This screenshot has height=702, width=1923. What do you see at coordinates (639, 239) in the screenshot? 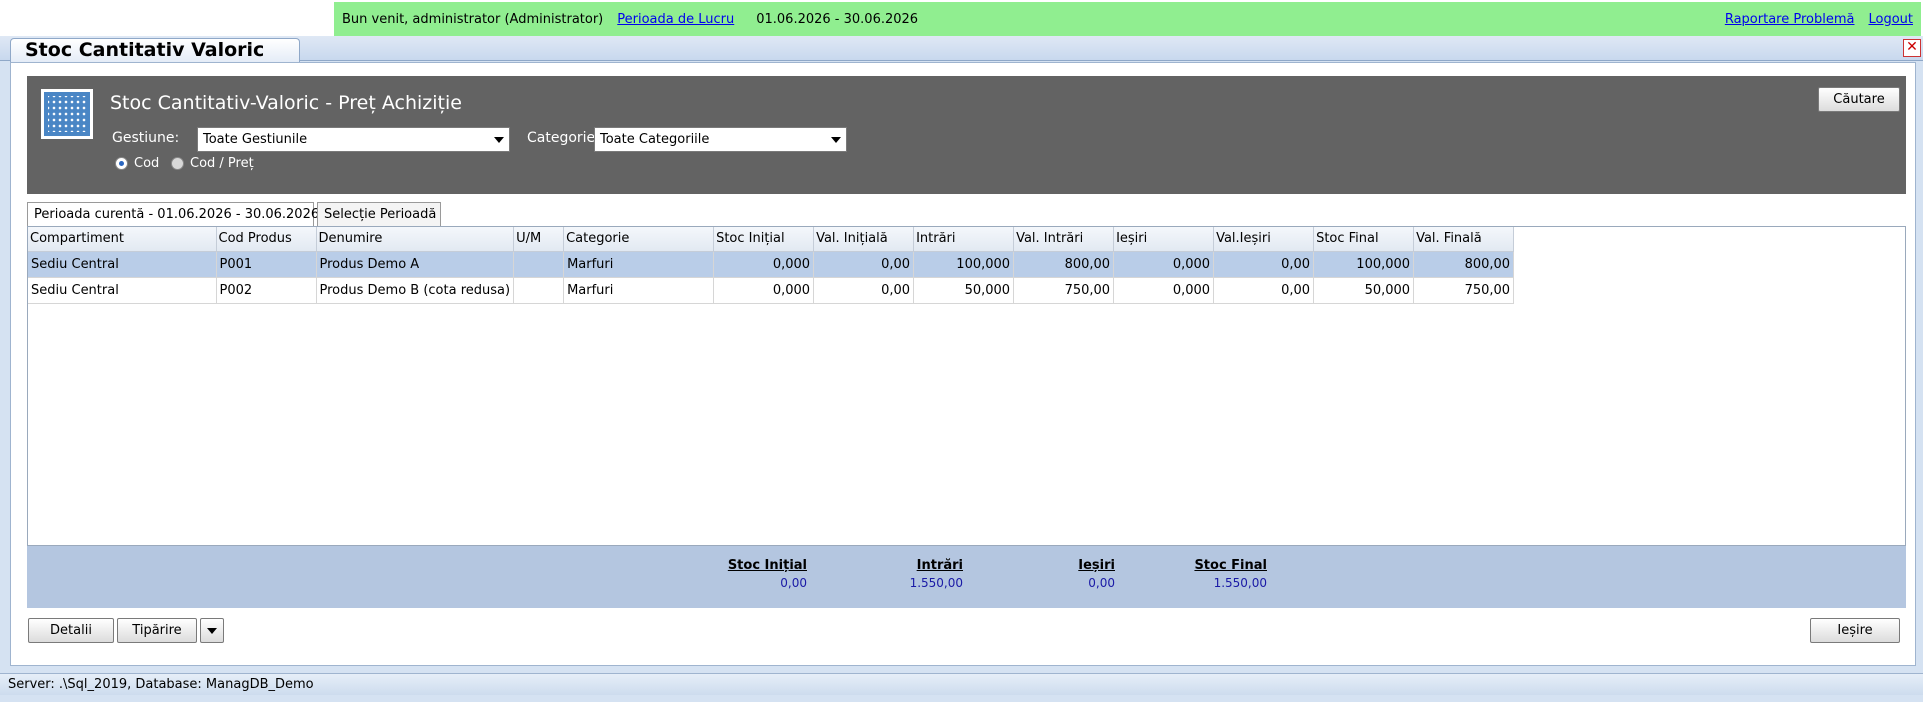
I see `column-header: Categorie` at bounding box center [639, 239].